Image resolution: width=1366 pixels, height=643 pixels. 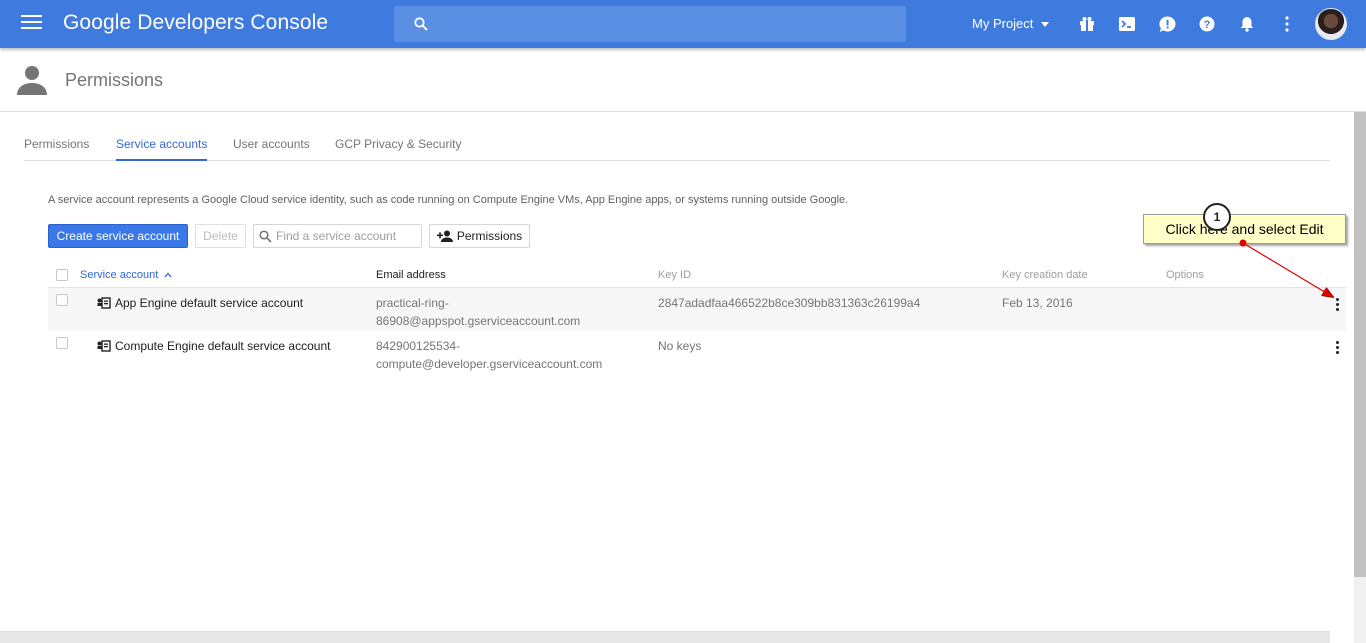 What do you see at coordinates (271, 148) in the screenshot?
I see `tab-user-accounts: User accounts` at bounding box center [271, 148].